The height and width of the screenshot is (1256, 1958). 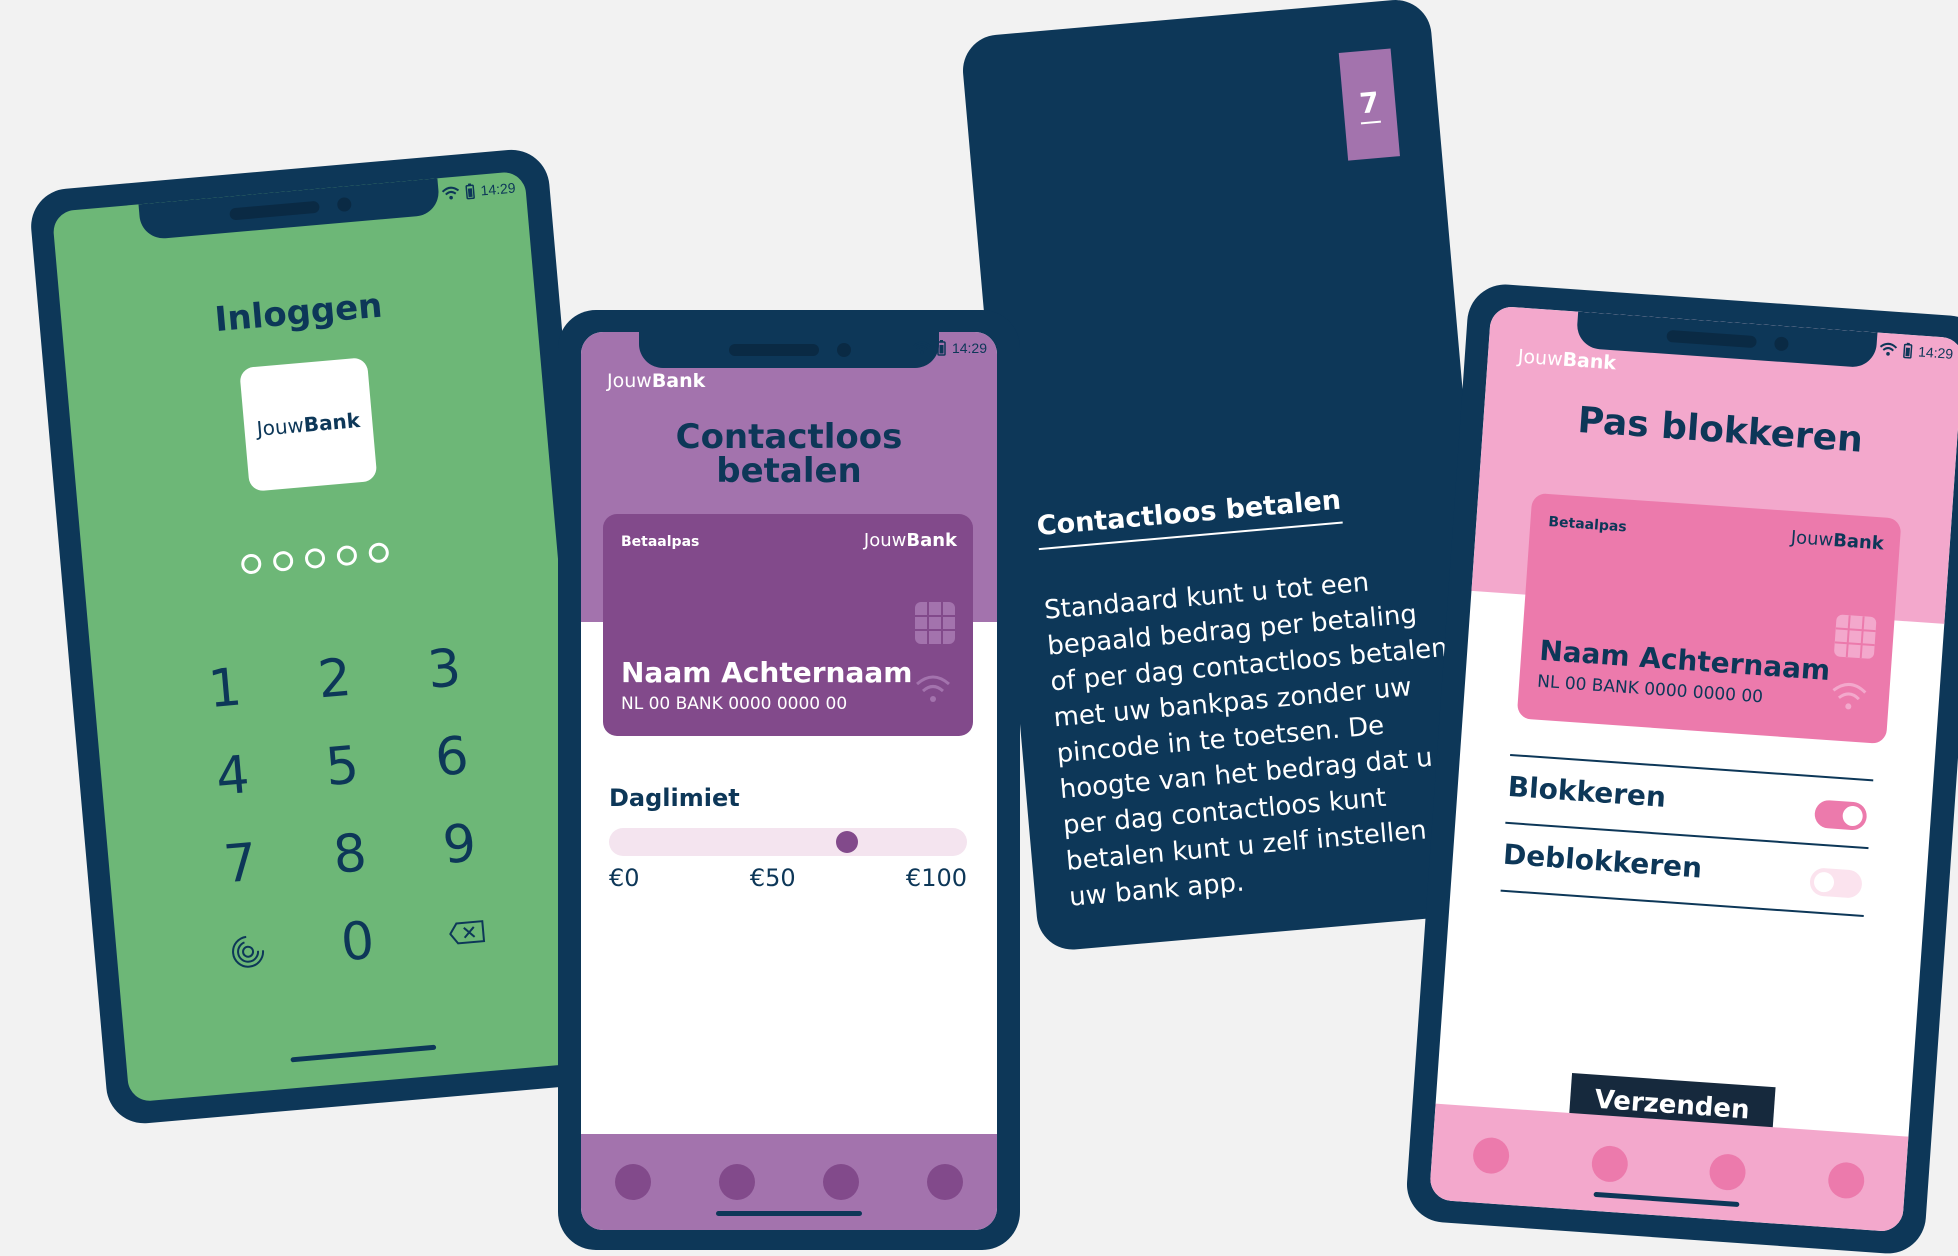 I want to click on title-line-1: Contactloos, so click(x=789, y=437).